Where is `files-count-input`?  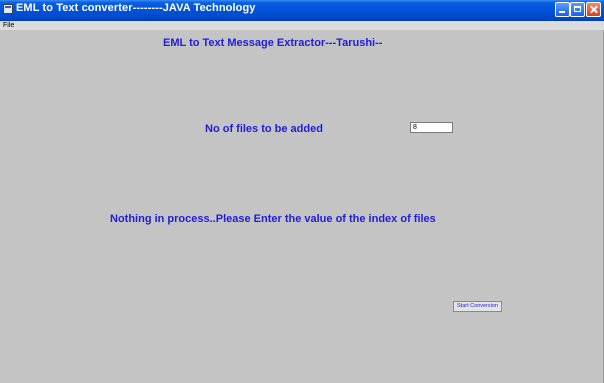 files-count-input is located at coordinates (431, 127).